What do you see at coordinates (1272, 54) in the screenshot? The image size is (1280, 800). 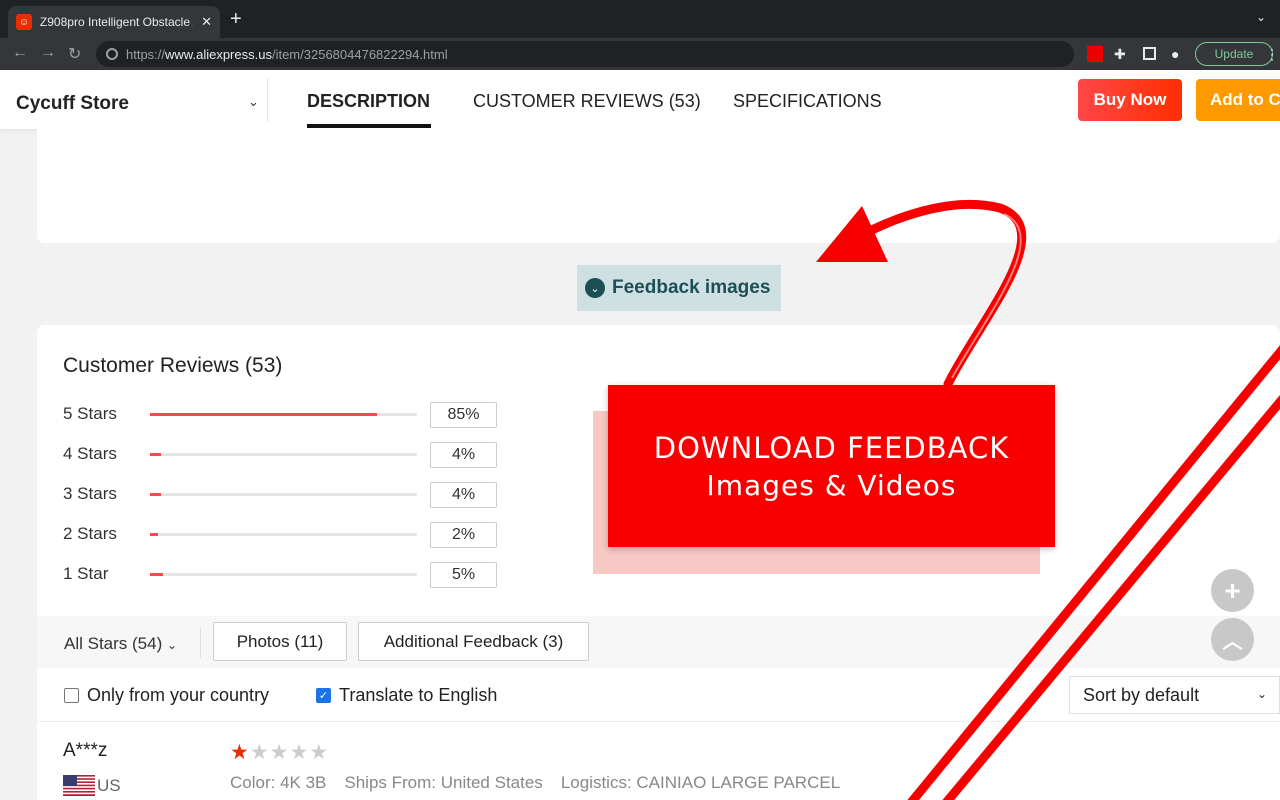 I see `menu-dots-icon: ⋮` at bounding box center [1272, 54].